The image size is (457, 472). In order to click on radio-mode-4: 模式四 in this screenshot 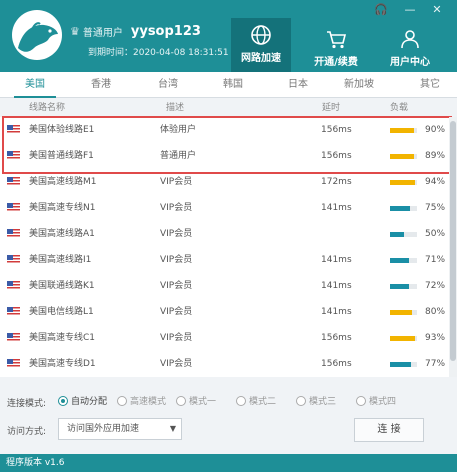, I will do `click(376, 400)`.